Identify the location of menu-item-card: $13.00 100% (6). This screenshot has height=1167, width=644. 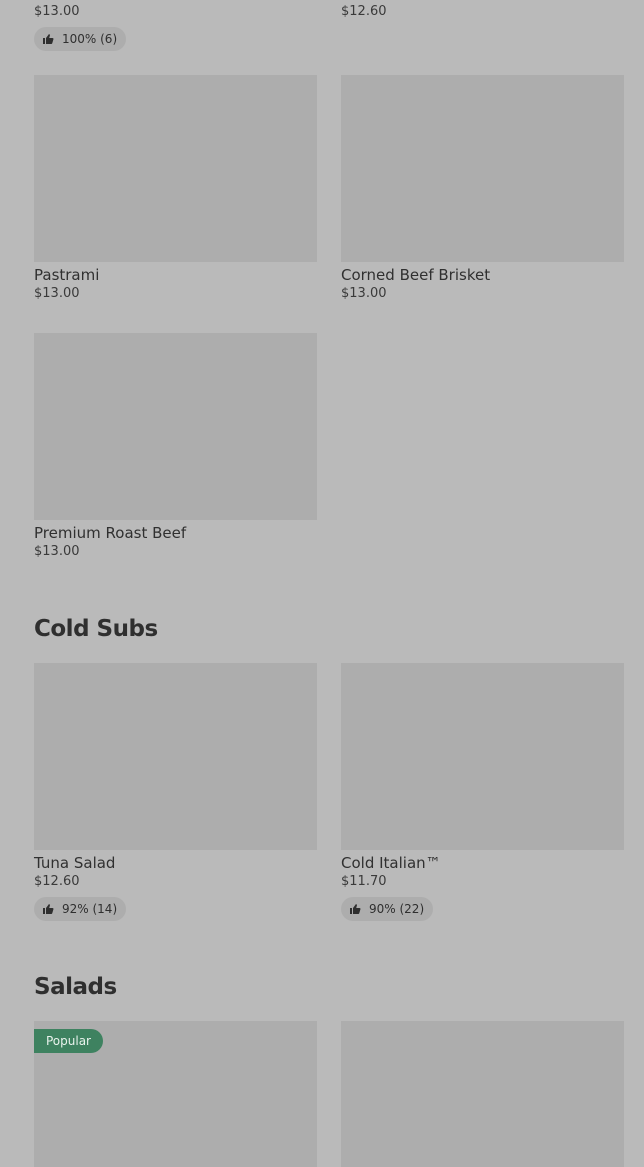
(175, 27).